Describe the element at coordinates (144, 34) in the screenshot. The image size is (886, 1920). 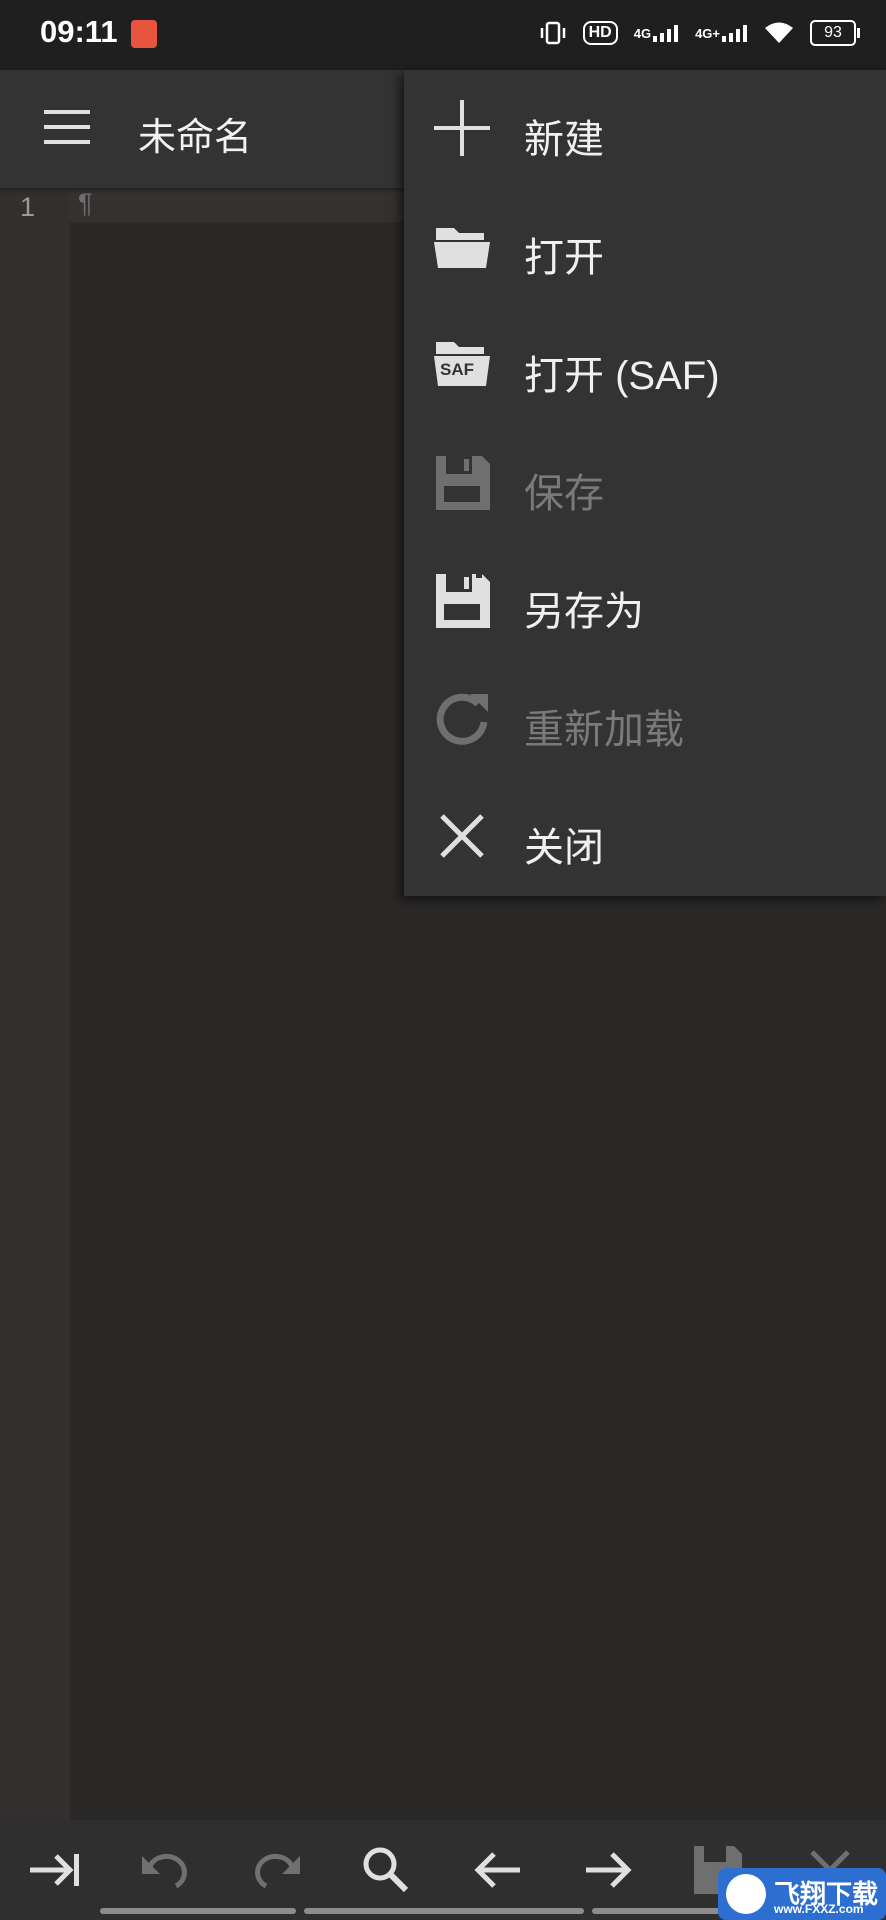
I see `app-notification-icon` at that location.